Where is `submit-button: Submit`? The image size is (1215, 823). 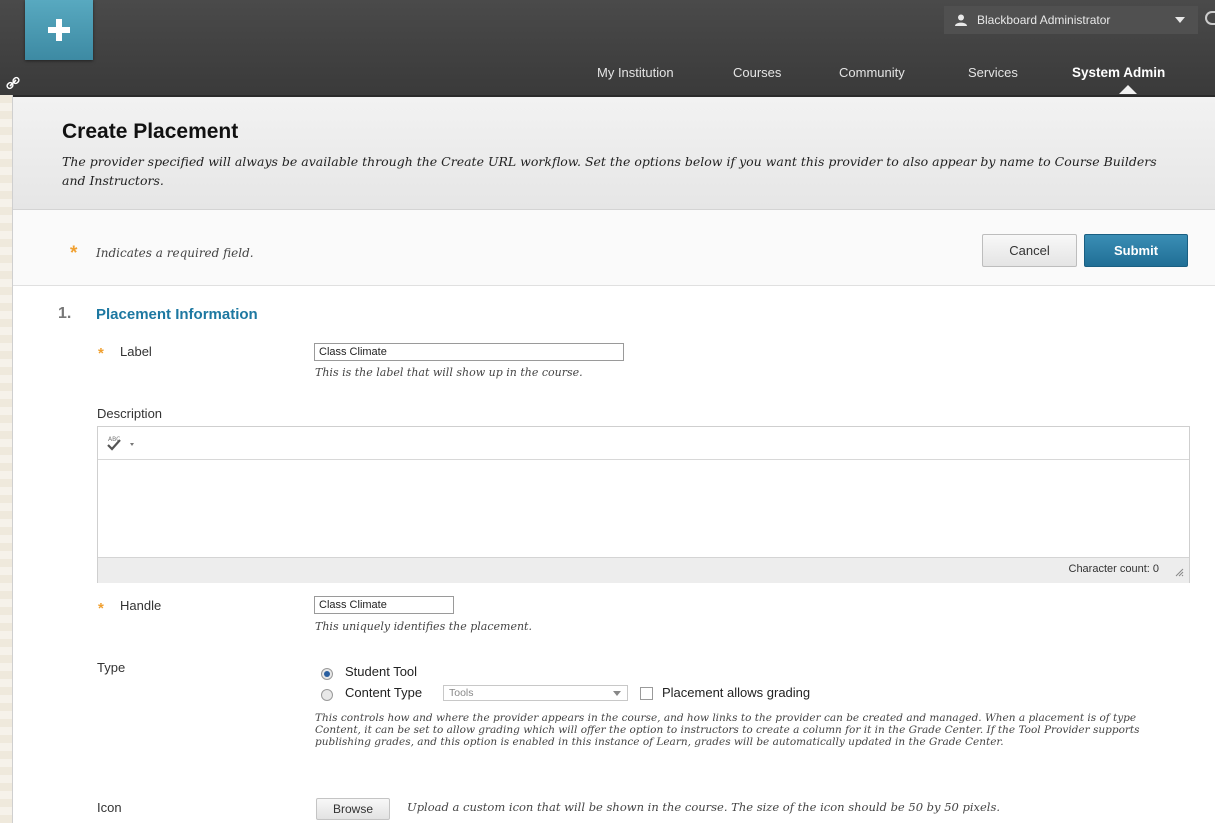
submit-button: Submit is located at coordinates (1136, 250).